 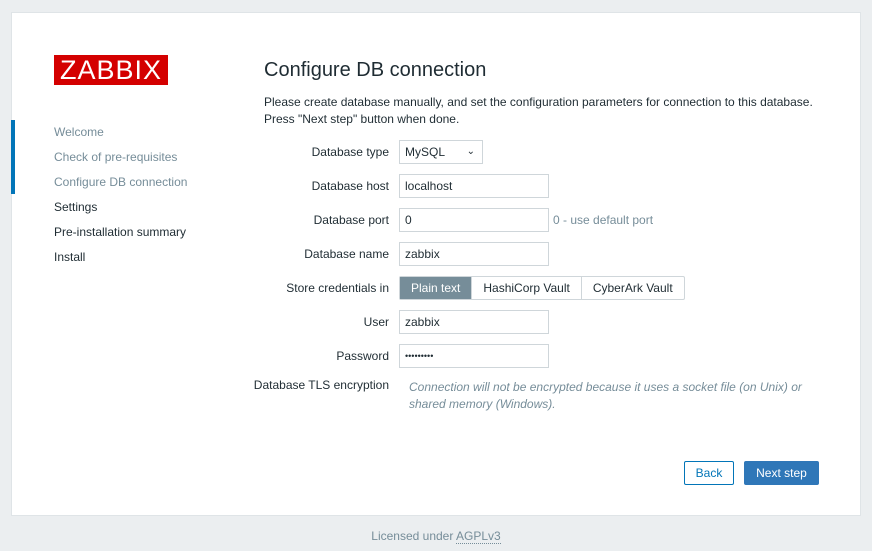 What do you see at coordinates (525, 288) in the screenshot?
I see `option-hashicorp-vault: HashiCorp Vault` at bounding box center [525, 288].